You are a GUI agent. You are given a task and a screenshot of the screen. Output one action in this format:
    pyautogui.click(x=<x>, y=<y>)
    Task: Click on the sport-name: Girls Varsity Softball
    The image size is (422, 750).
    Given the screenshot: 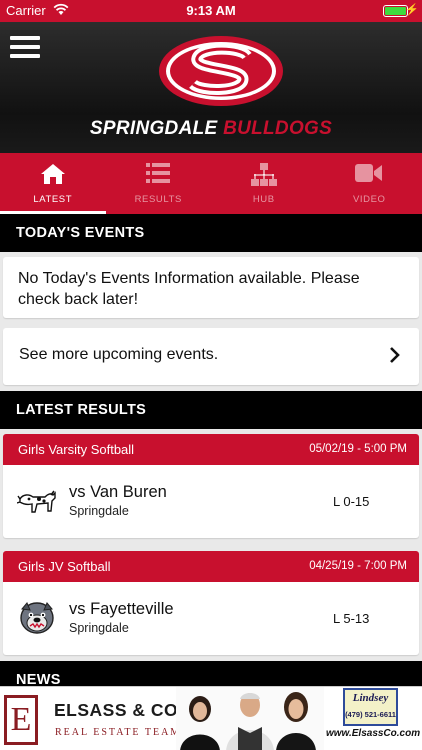 What is the action you would take?
    pyautogui.click(x=76, y=449)
    